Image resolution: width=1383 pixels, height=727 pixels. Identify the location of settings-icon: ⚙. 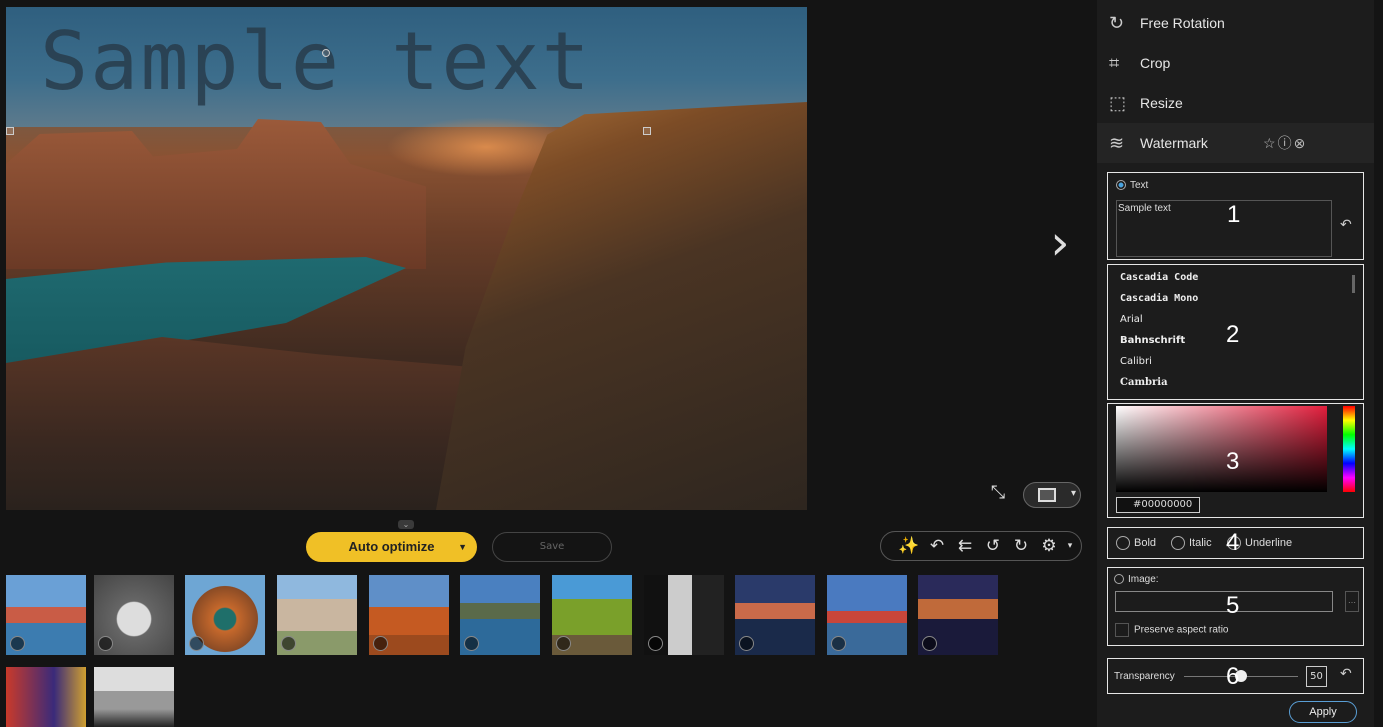
(1049, 546).